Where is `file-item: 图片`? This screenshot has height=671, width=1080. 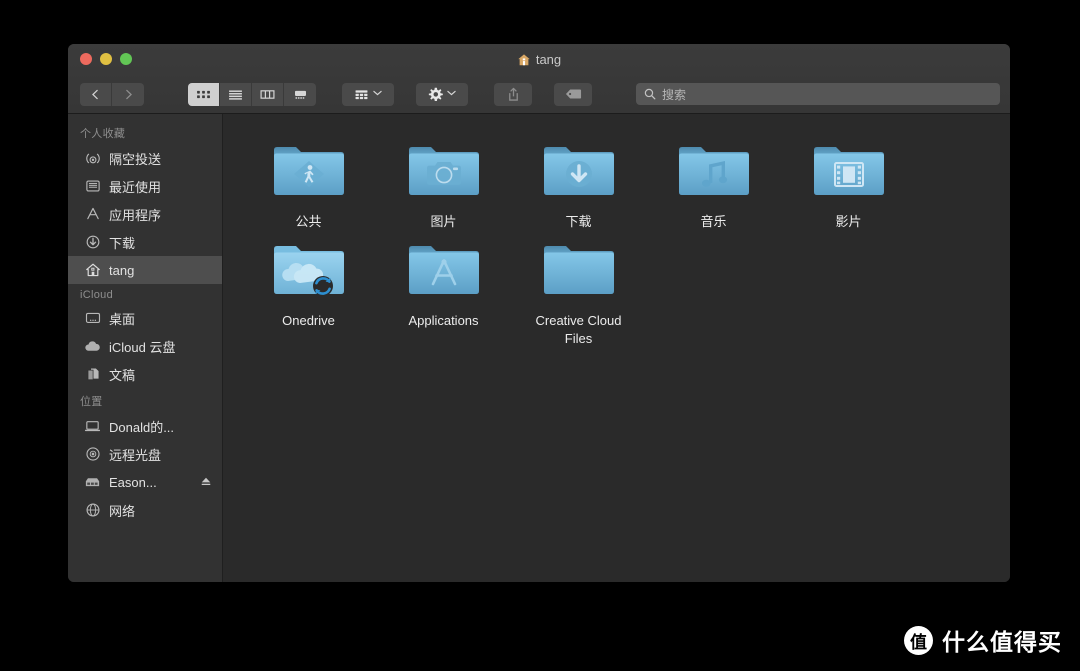 file-item: 图片 is located at coordinates (443, 181).